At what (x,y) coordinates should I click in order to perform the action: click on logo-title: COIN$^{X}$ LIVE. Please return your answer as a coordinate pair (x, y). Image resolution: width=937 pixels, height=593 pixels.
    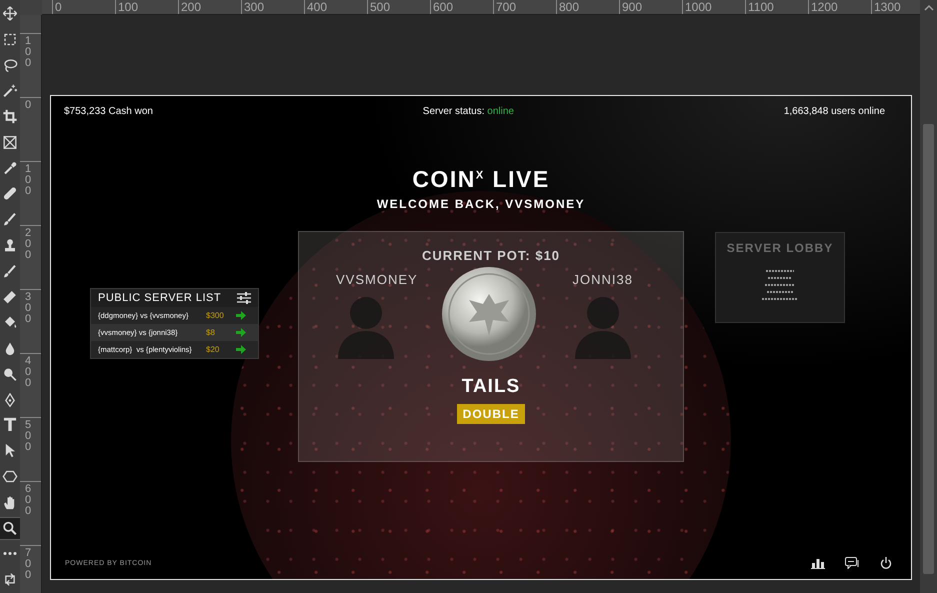
    Looking at the image, I should click on (481, 179).